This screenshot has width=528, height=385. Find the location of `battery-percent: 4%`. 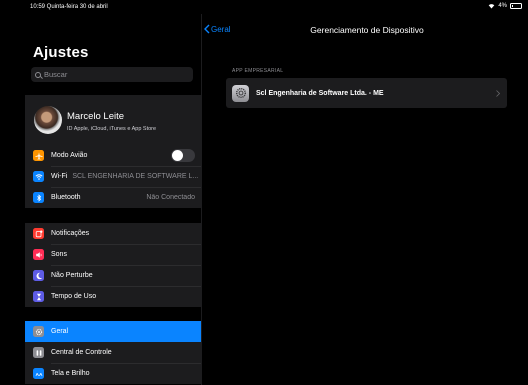

battery-percent: 4% is located at coordinates (502, 6).